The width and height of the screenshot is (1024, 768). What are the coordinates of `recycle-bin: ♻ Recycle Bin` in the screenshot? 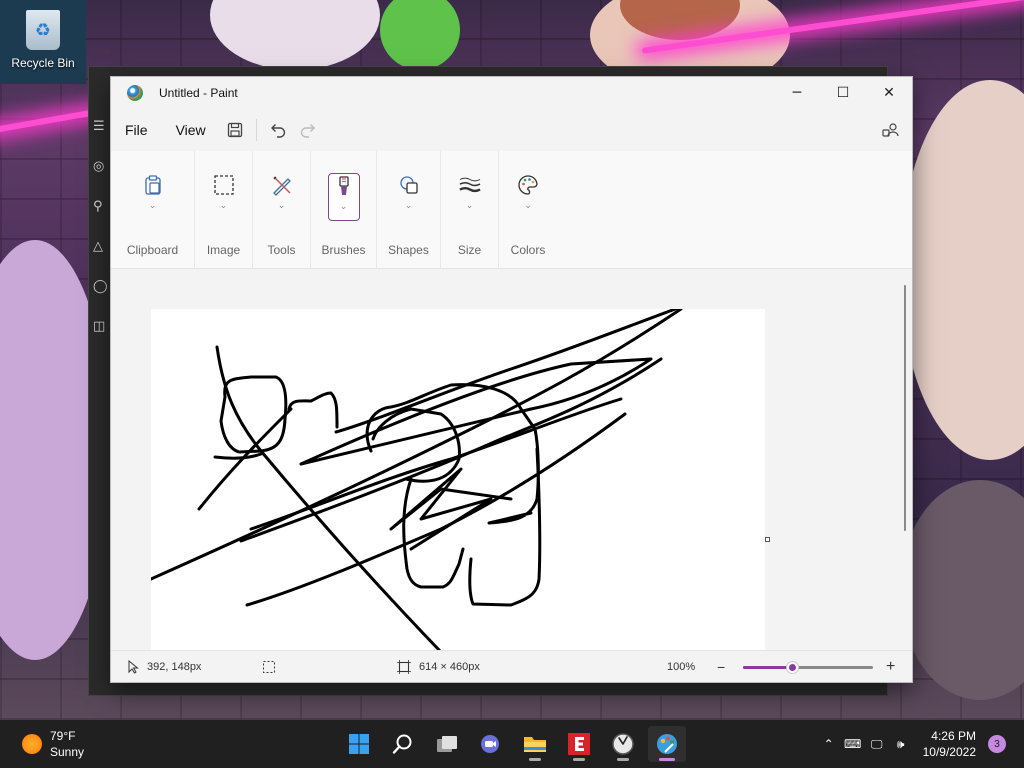 It's located at (43, 42).